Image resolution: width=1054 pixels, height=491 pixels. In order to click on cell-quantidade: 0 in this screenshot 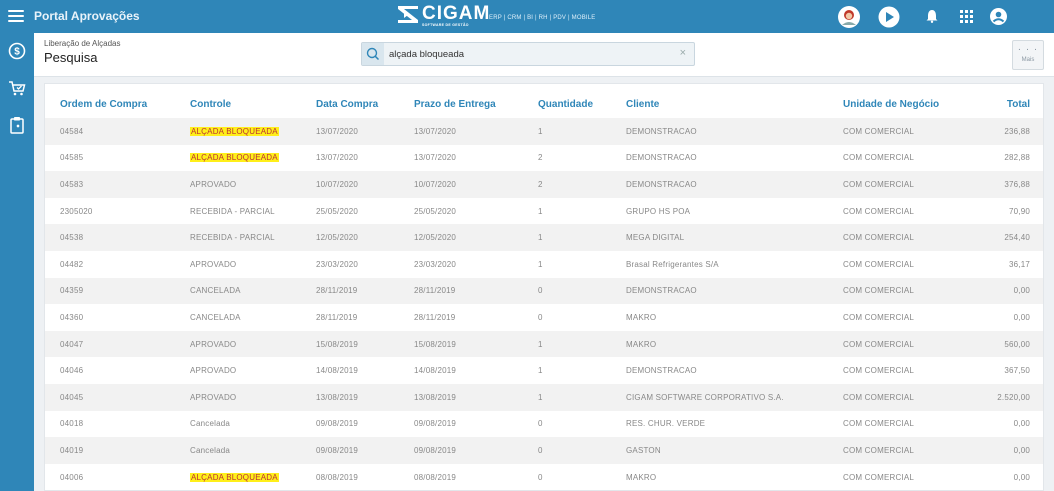, I will do `click(582, 450)`.